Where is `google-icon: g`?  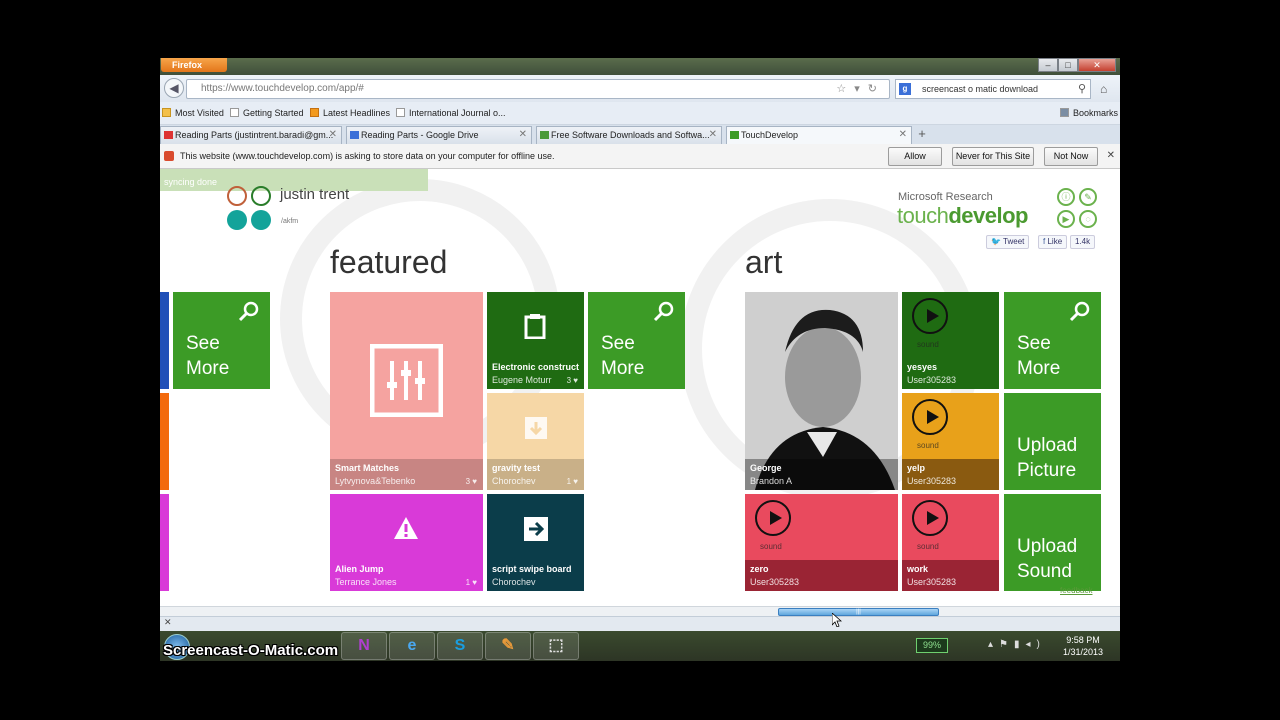
google-icon: g is located at coordinates (905, 89).